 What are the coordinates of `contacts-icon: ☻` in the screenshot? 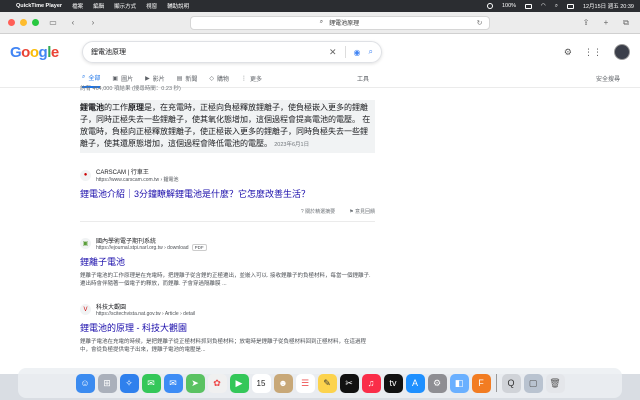 It's located at (283, 383).